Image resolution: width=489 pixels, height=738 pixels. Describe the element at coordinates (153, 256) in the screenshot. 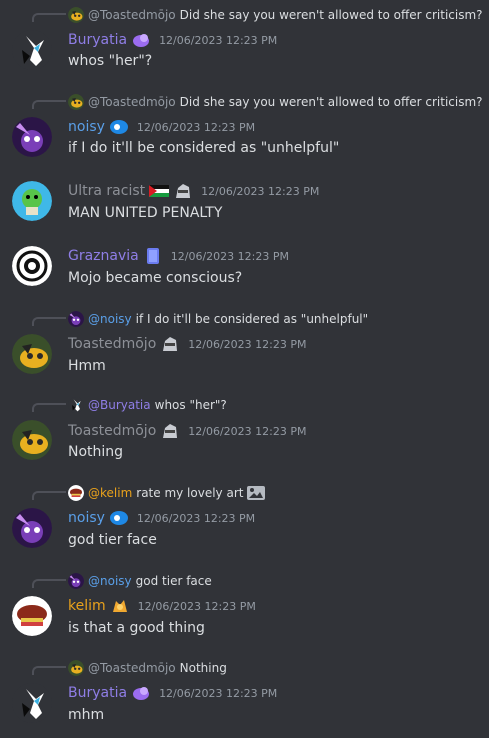

I see `book-icon` at that location.